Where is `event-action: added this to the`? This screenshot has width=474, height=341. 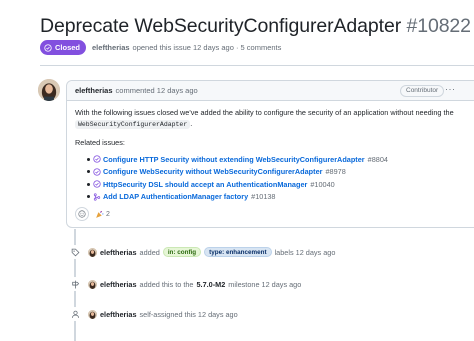 event-action: added this to the is located at coordinates (166, 284).